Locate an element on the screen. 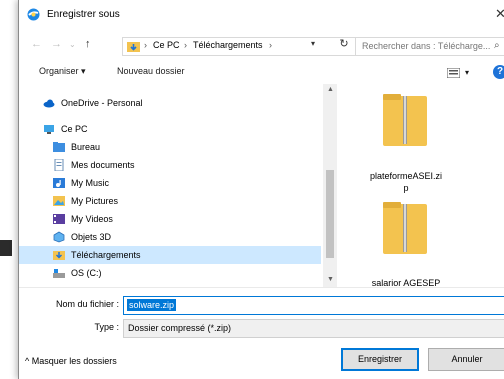 This screenshot has height=379, width=504. scroll-up-icon: ▲ is located at coordinates (330, 89).